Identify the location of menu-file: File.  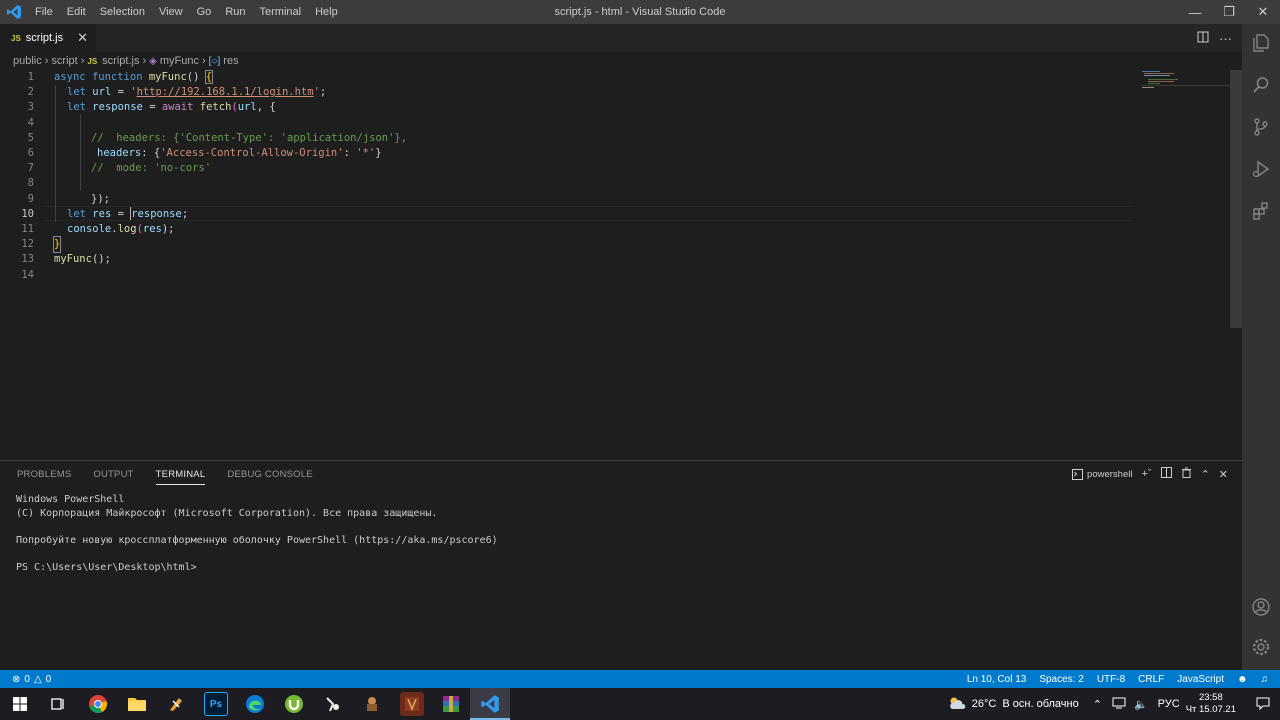
(44, 12).